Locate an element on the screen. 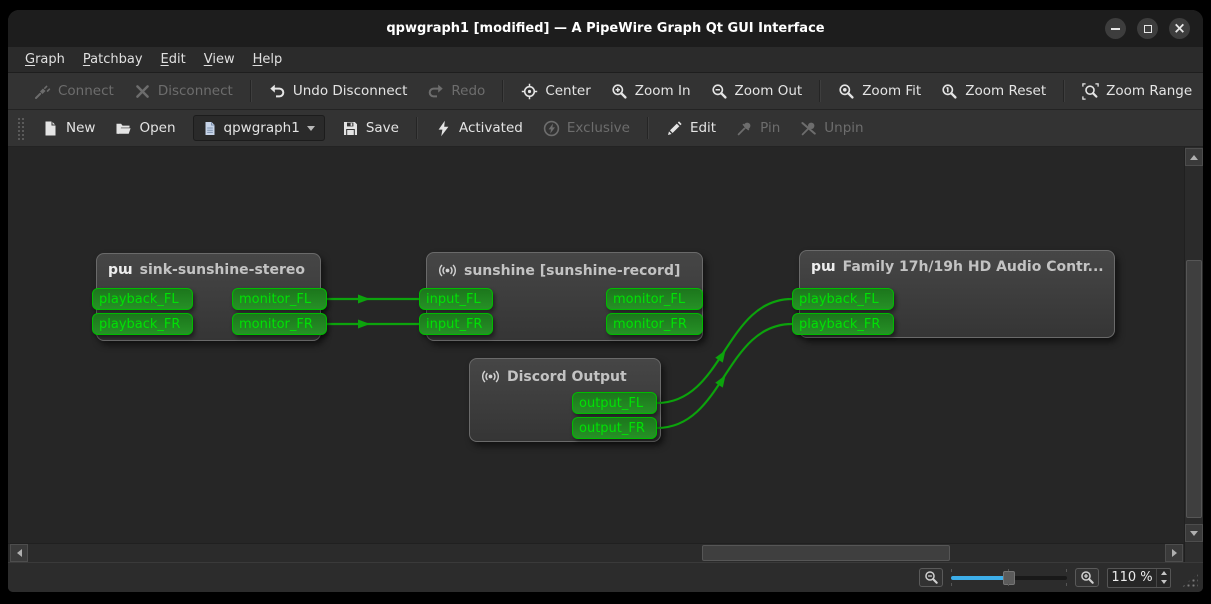  zoom-slider is located at coordinates (1009, 577).